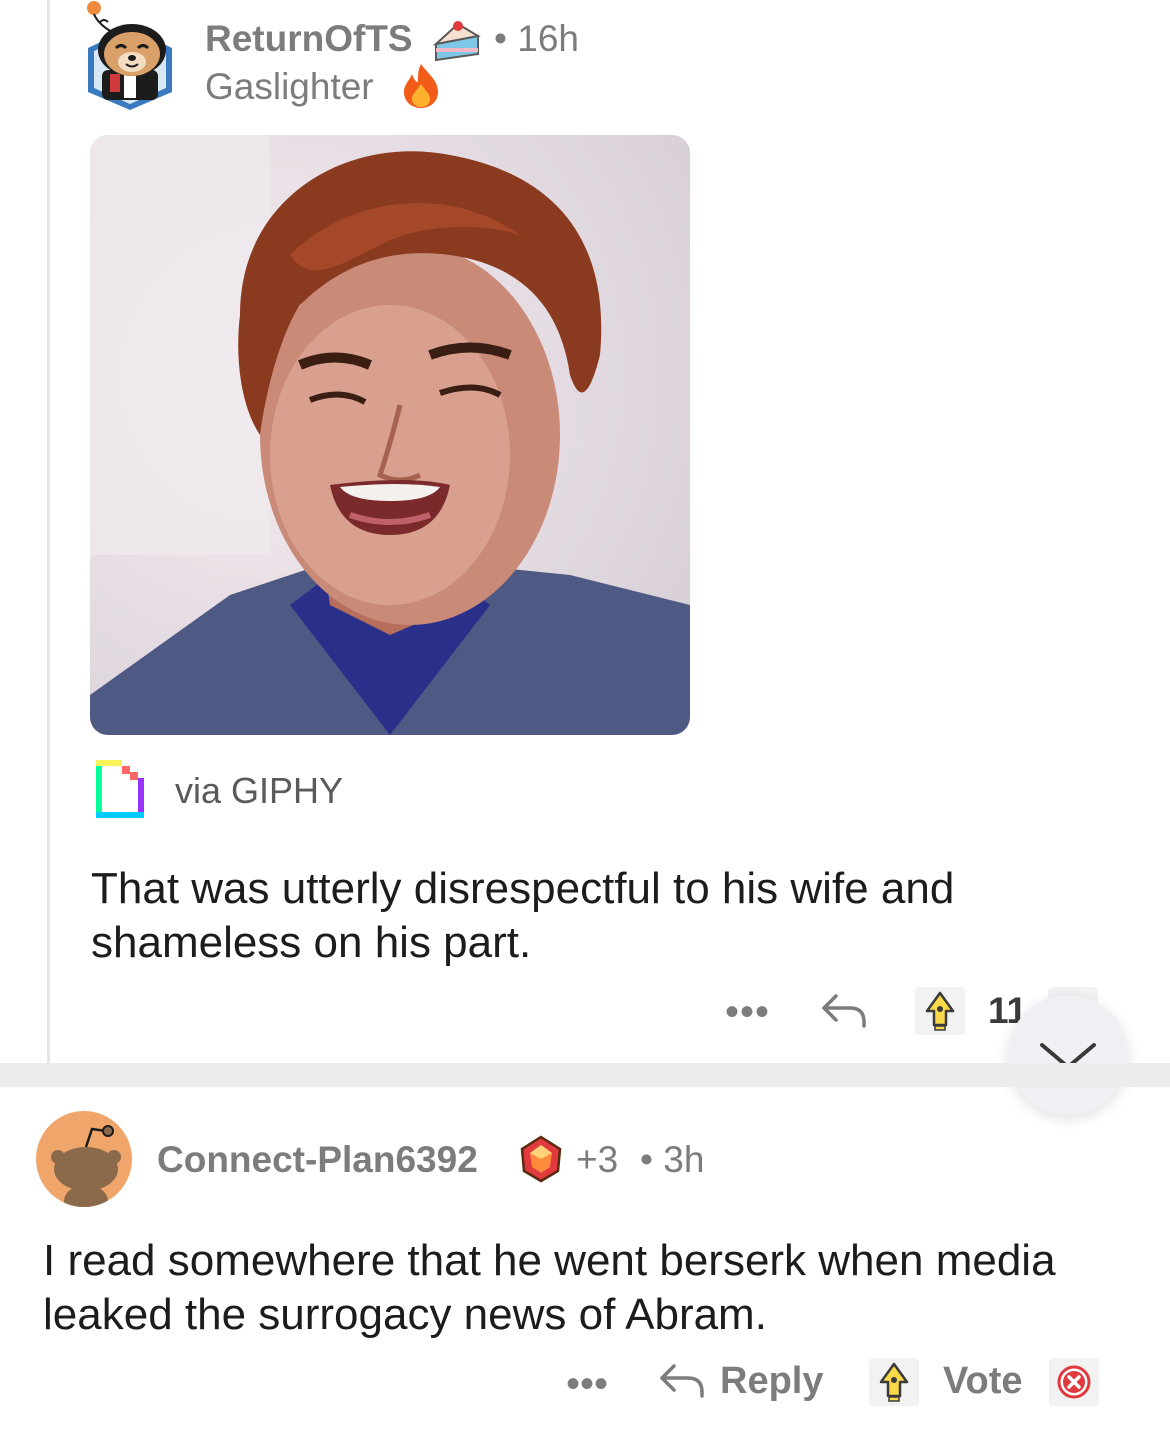  Describe the element at coordinates (548, 38) in the screenshot. I see `time-label: 16h` at that location.